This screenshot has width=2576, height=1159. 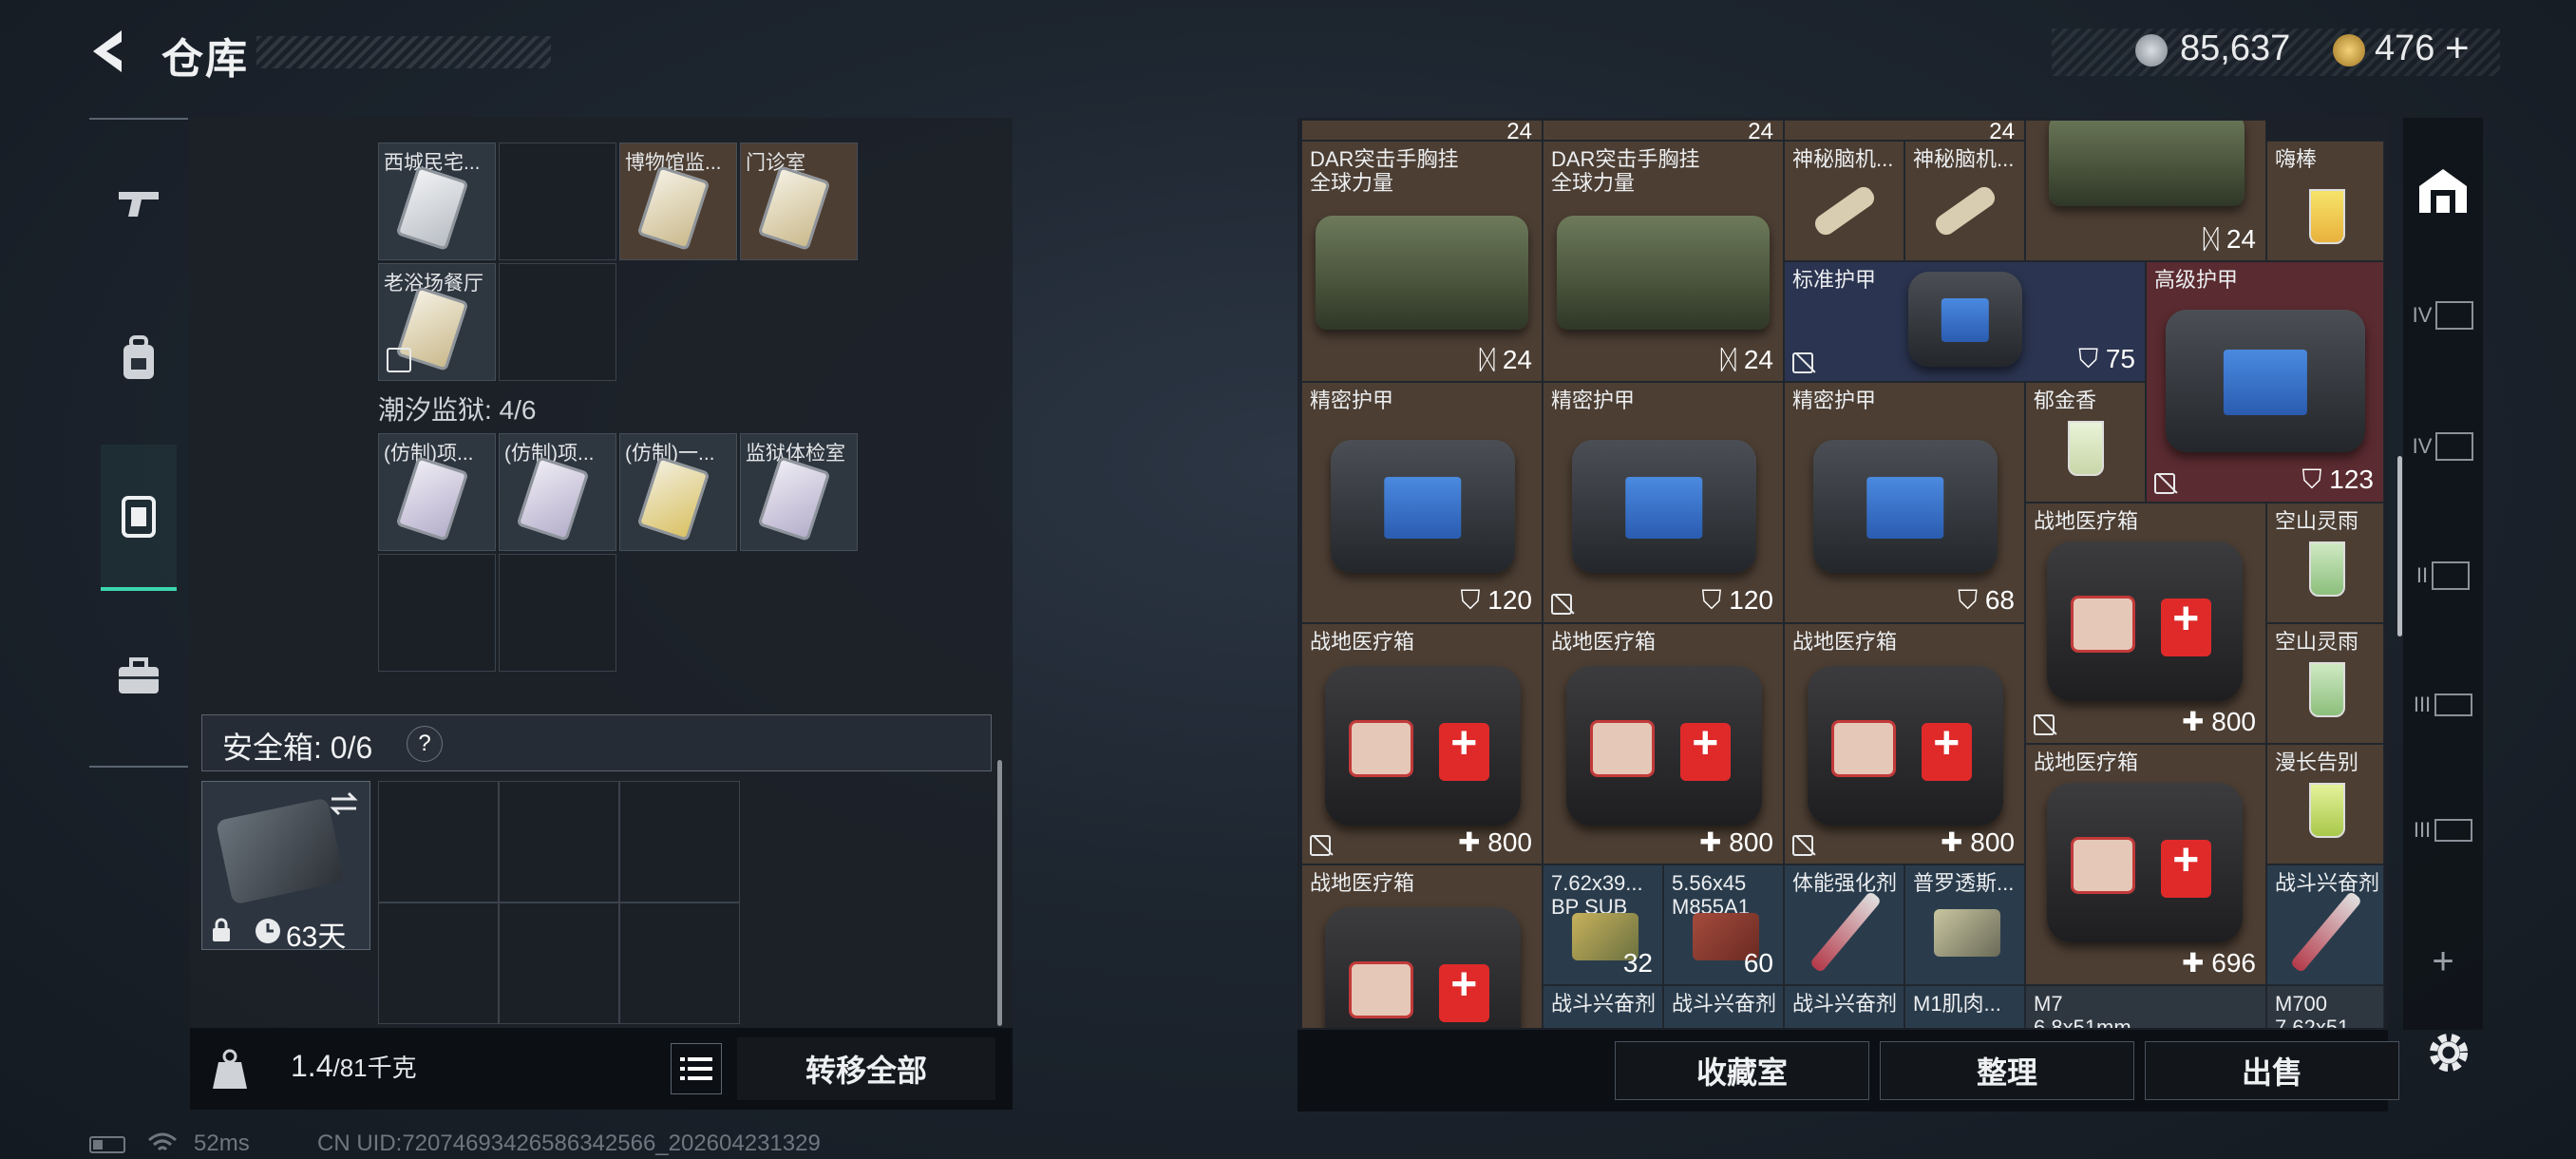 I want to click on transfer-all-button: 转移全部, so click(x=866, y=1068).